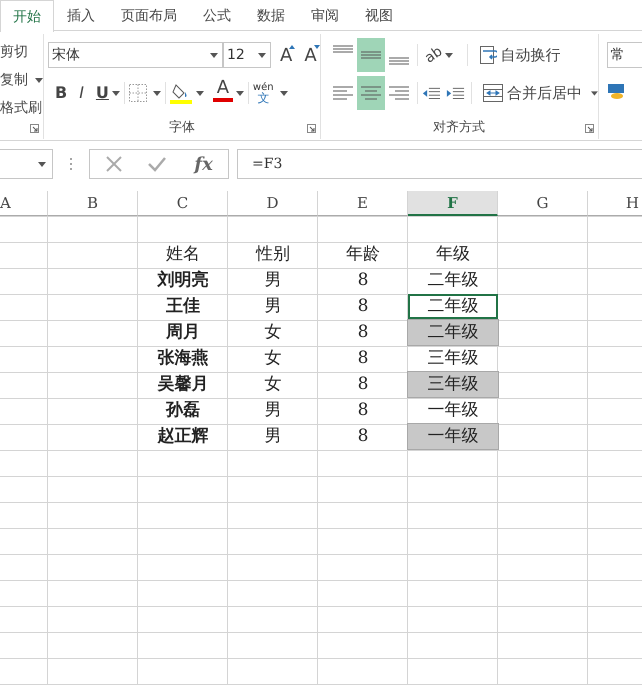 This screenshot has height=686, width=642. I want to click on ribbon-tab: 审阅, so click(325, 15).